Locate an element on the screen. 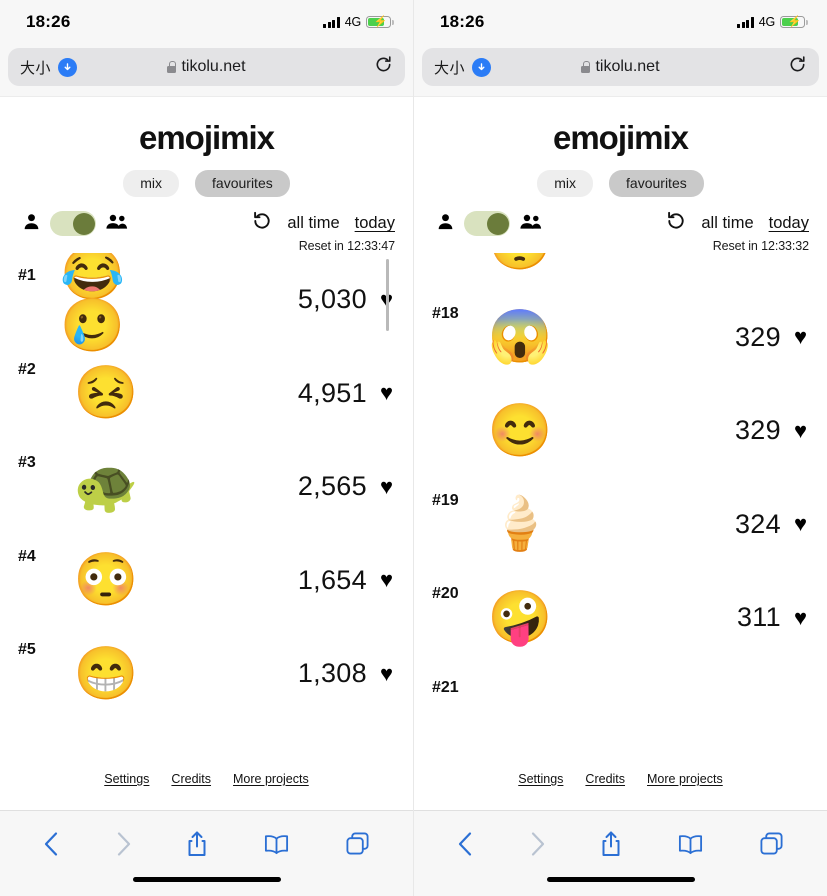 The width and height of the screenshot is (827, 896). network-type-label: 4G is located at coordinates (766, 22).